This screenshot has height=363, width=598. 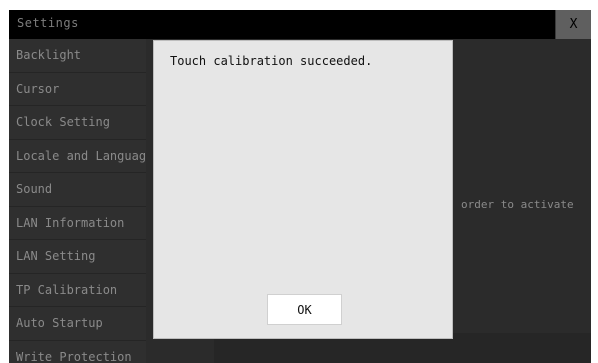 What do you see at coordinates (77, 56) in the screenshot?
I see `sidebar-item-backlight: Backlight` at bounding box center [77, 56].